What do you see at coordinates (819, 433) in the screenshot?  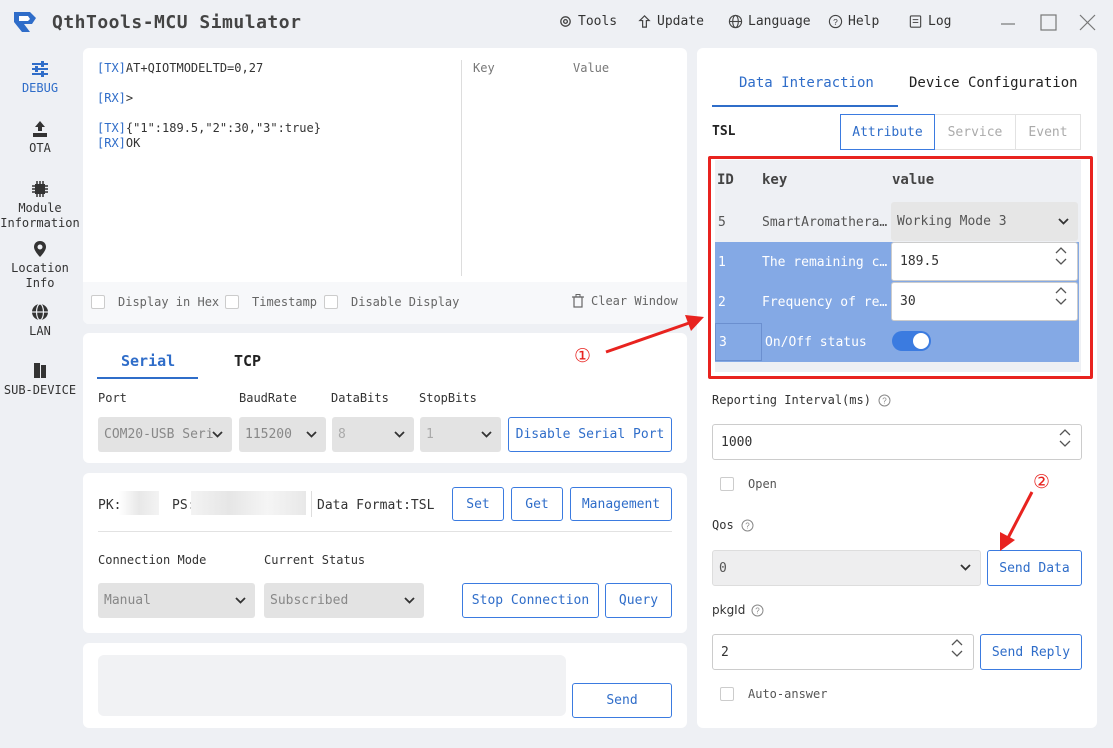 I see `annotation-arrows` at bounding box center [819, 433].